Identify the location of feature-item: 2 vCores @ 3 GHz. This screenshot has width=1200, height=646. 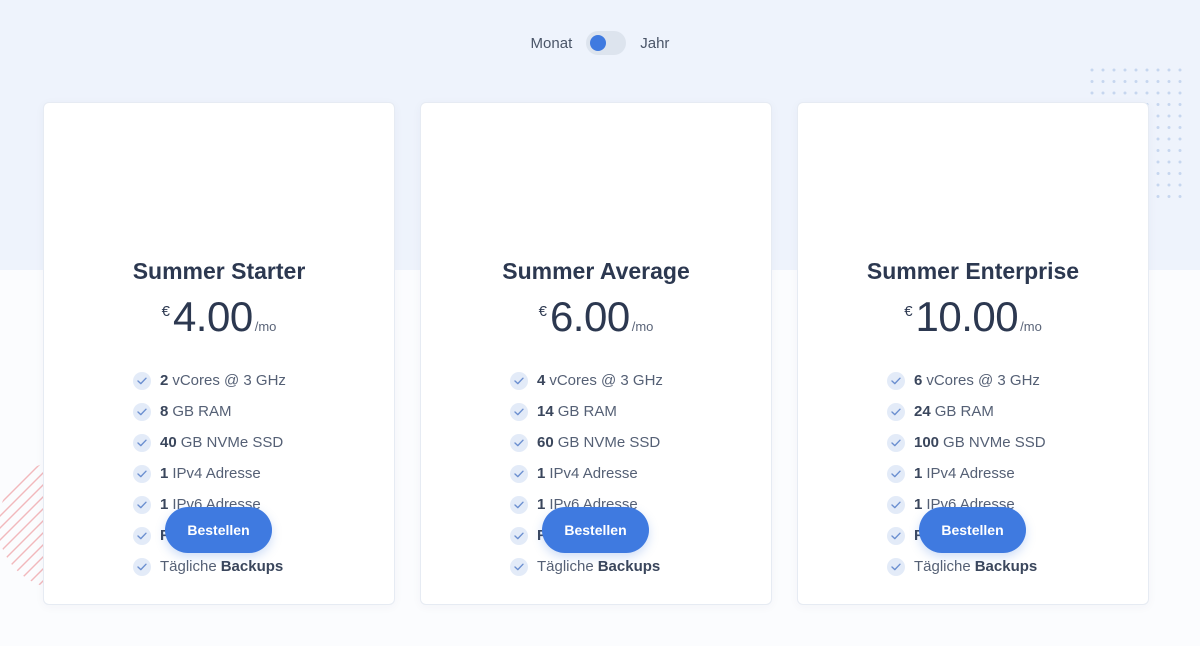
(209, 380).